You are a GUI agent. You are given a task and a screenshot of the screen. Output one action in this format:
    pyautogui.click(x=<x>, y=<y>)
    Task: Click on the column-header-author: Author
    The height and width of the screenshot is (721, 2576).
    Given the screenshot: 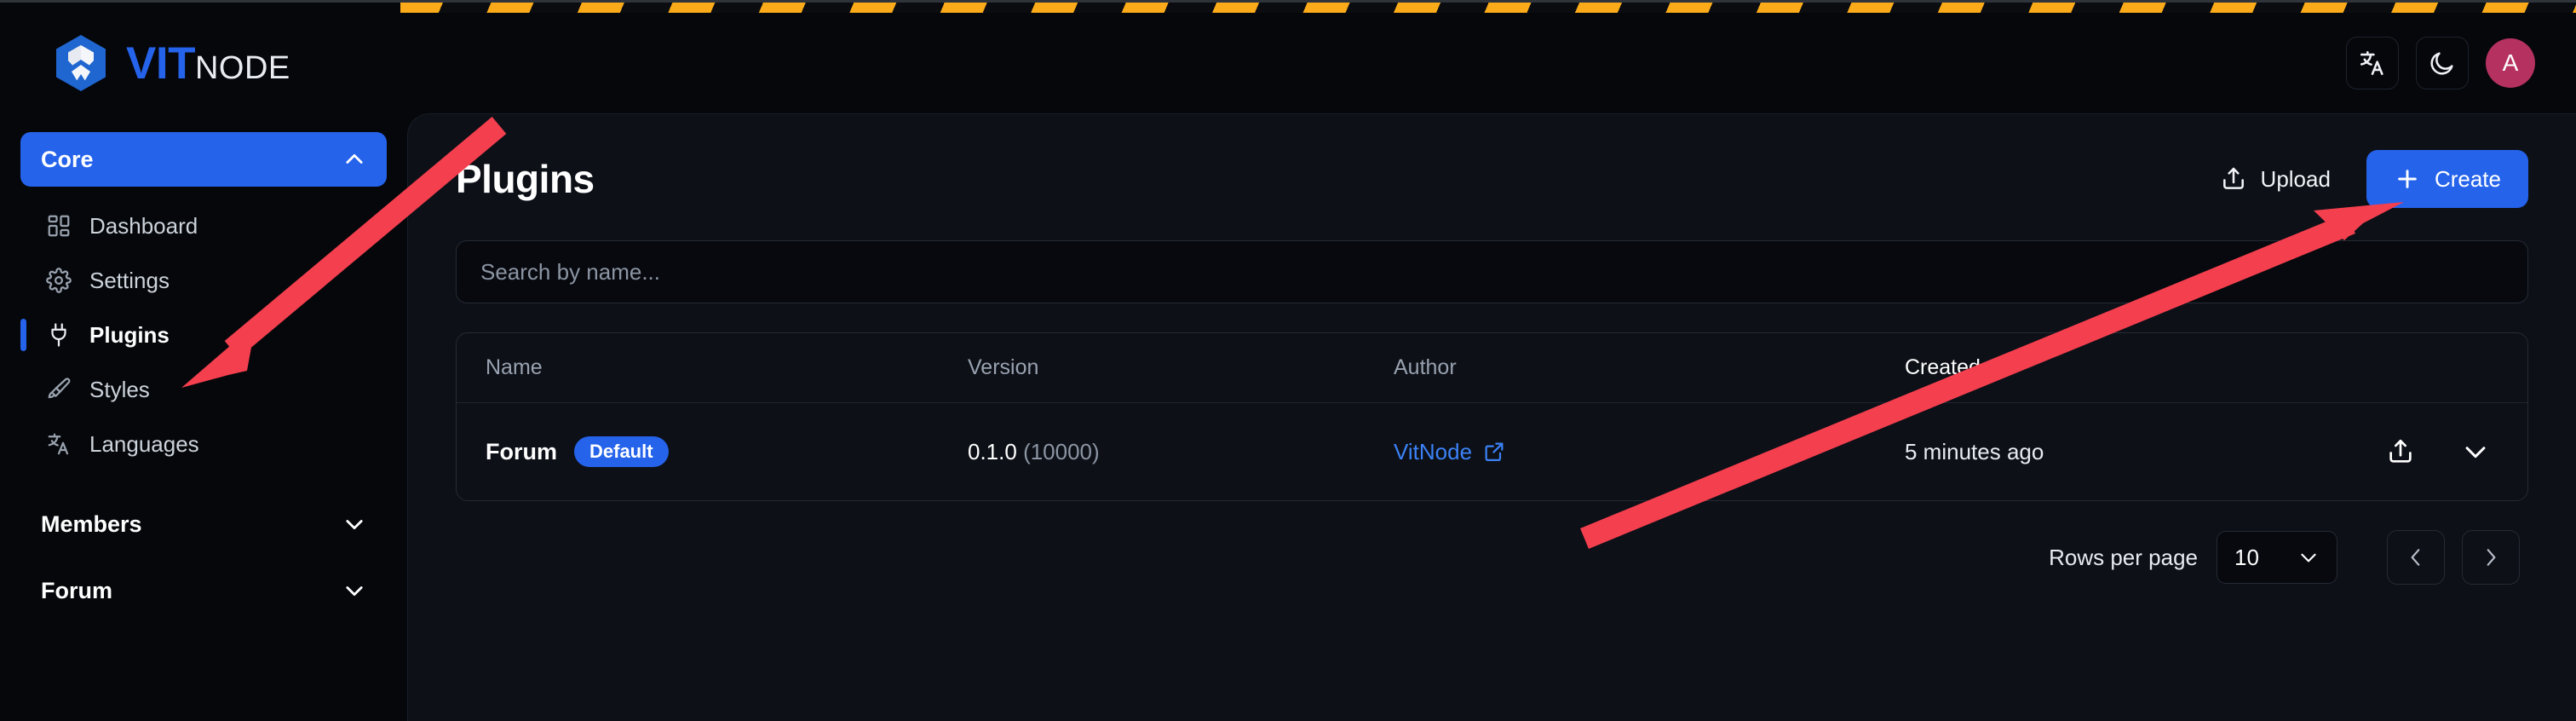 What is the action you would take?
    pyautogui.click(x=1650, y=368)
    